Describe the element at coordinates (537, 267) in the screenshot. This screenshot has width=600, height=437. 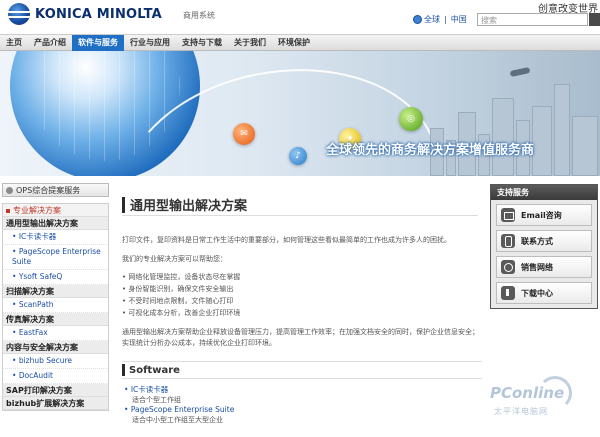
I see `support-sales-label: 销售网络` at that location.